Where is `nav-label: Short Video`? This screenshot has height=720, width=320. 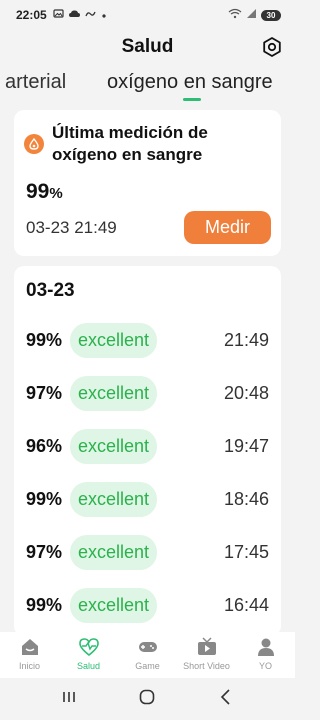
nav-label: Short Video is located at coordinates (206, 666).